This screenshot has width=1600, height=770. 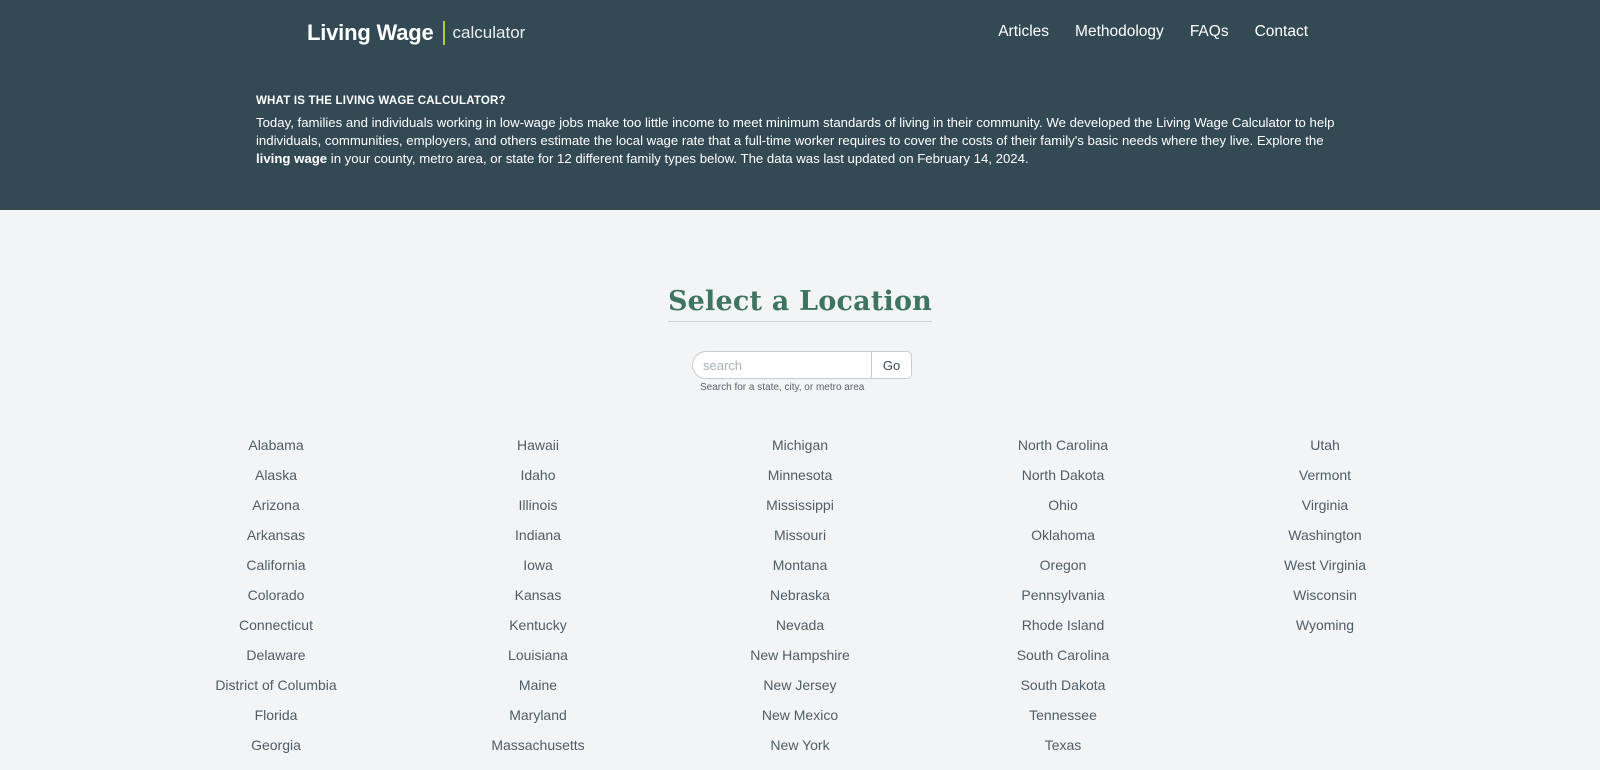 I want to click on state-link: Rhode Island, so click(x=1063, y=631).